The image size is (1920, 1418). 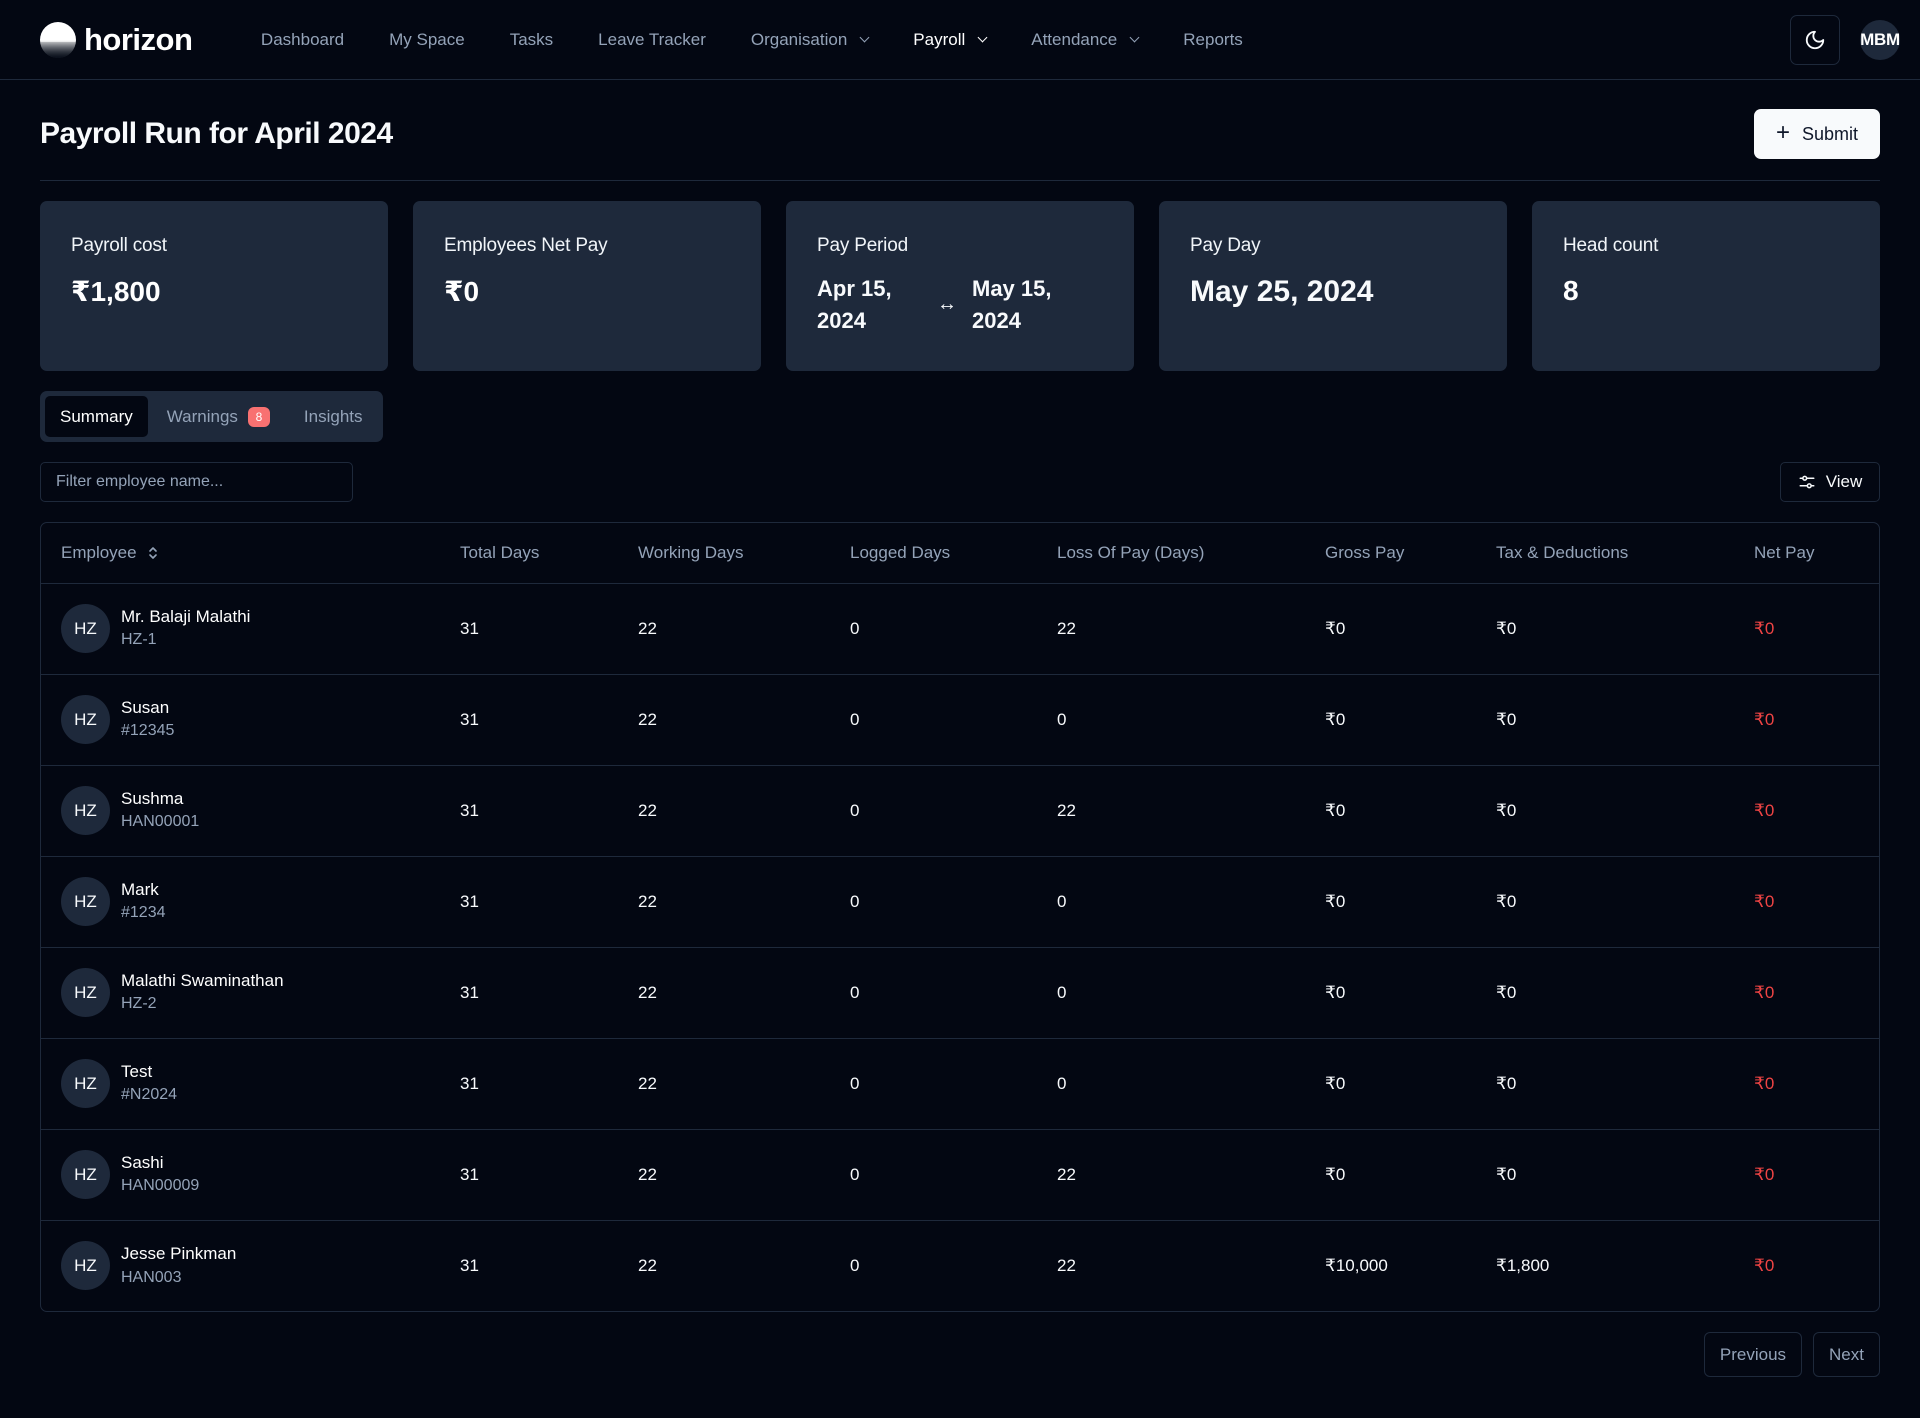 What do you see at coordinates (1356, 1265) in the screenshot?
I see `gross-pay-cell: ₹10,000` at bounding box center [1356, 1265].